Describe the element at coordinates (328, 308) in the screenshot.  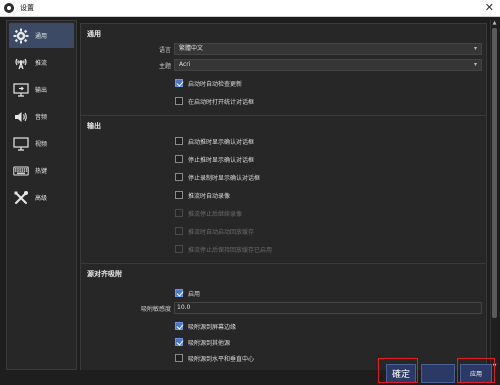
I see `sensitivity-input: 10.0` at that location.